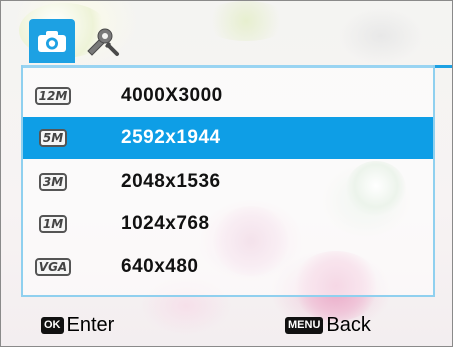  I want to click on list-item-2592x1944: 5M 2592x1944, so click(228, 138).